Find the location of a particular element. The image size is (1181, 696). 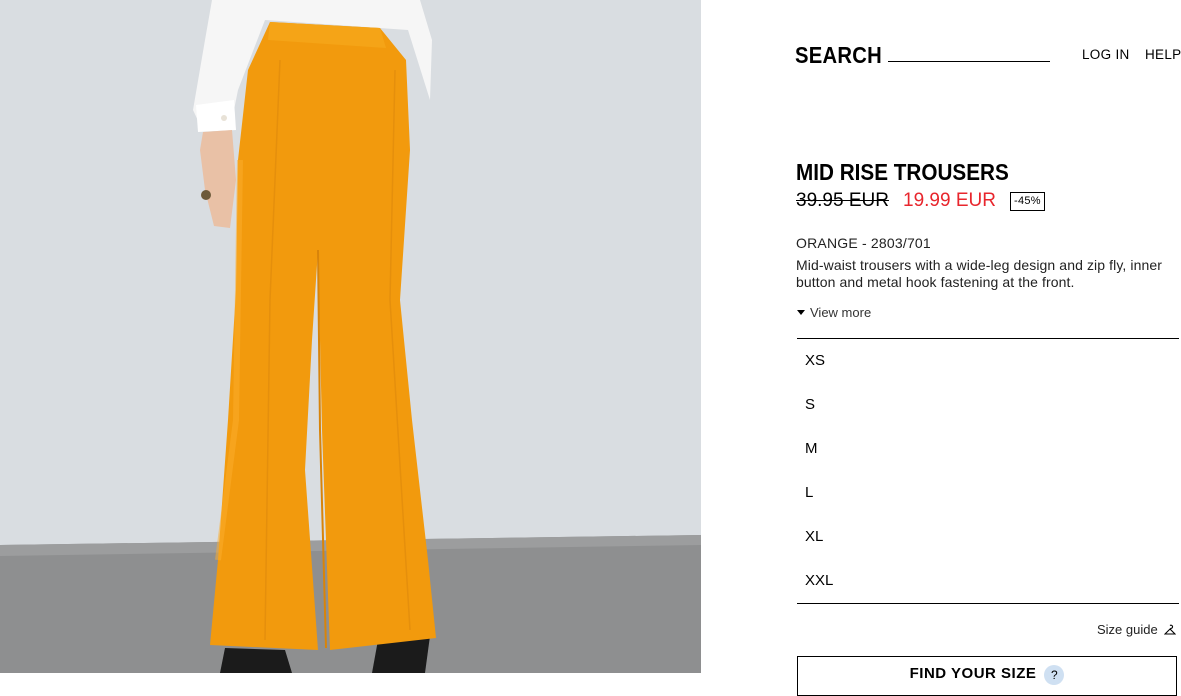

caret-down-icon is located at coordinates (801, 312).